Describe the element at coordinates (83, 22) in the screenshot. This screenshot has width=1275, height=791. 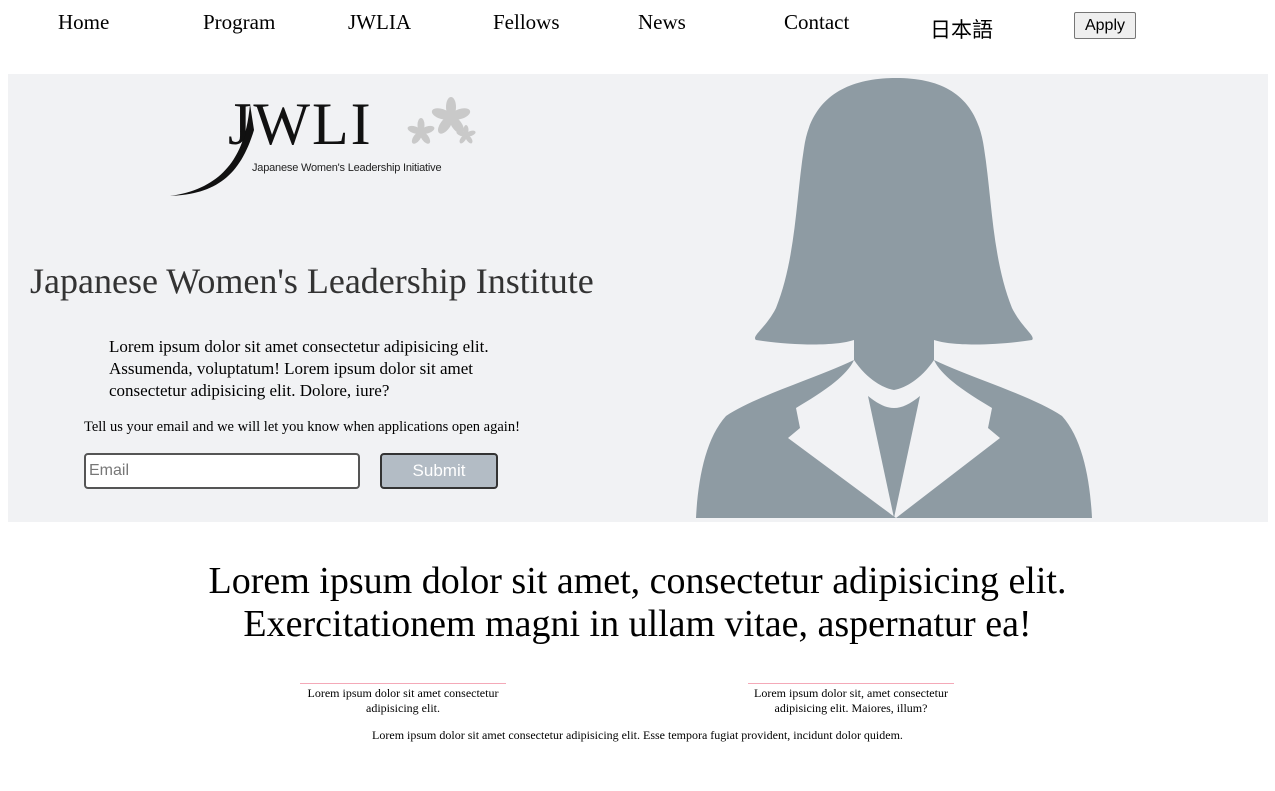
I see `nav-link-home: Home` at that location.